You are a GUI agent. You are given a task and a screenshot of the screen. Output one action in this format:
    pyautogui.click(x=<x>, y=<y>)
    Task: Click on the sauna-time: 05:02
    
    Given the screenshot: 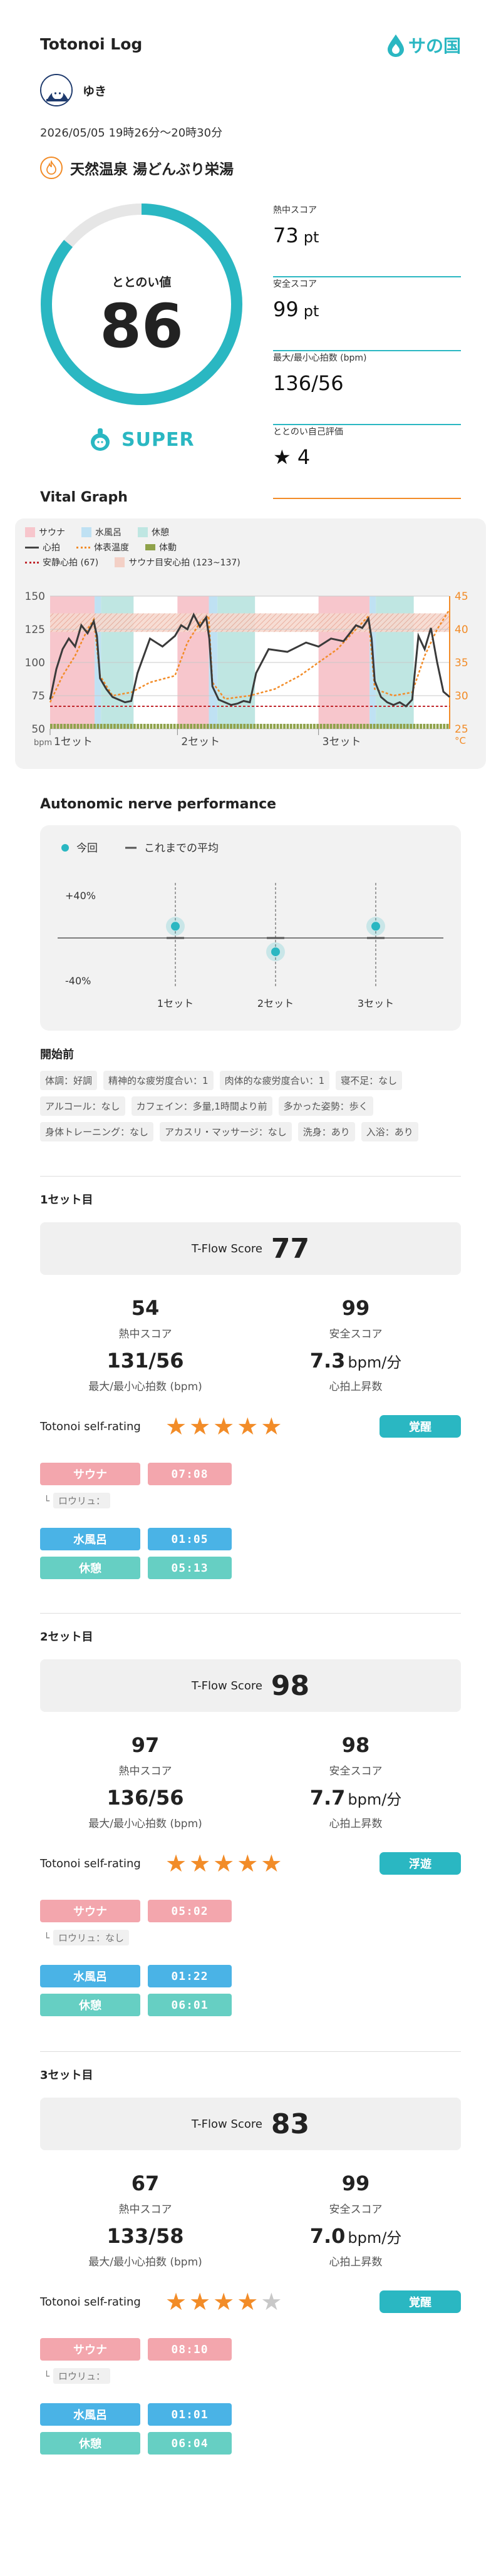 What is the action you would take?
    pyautogui.click(x=190, y=1911)
    